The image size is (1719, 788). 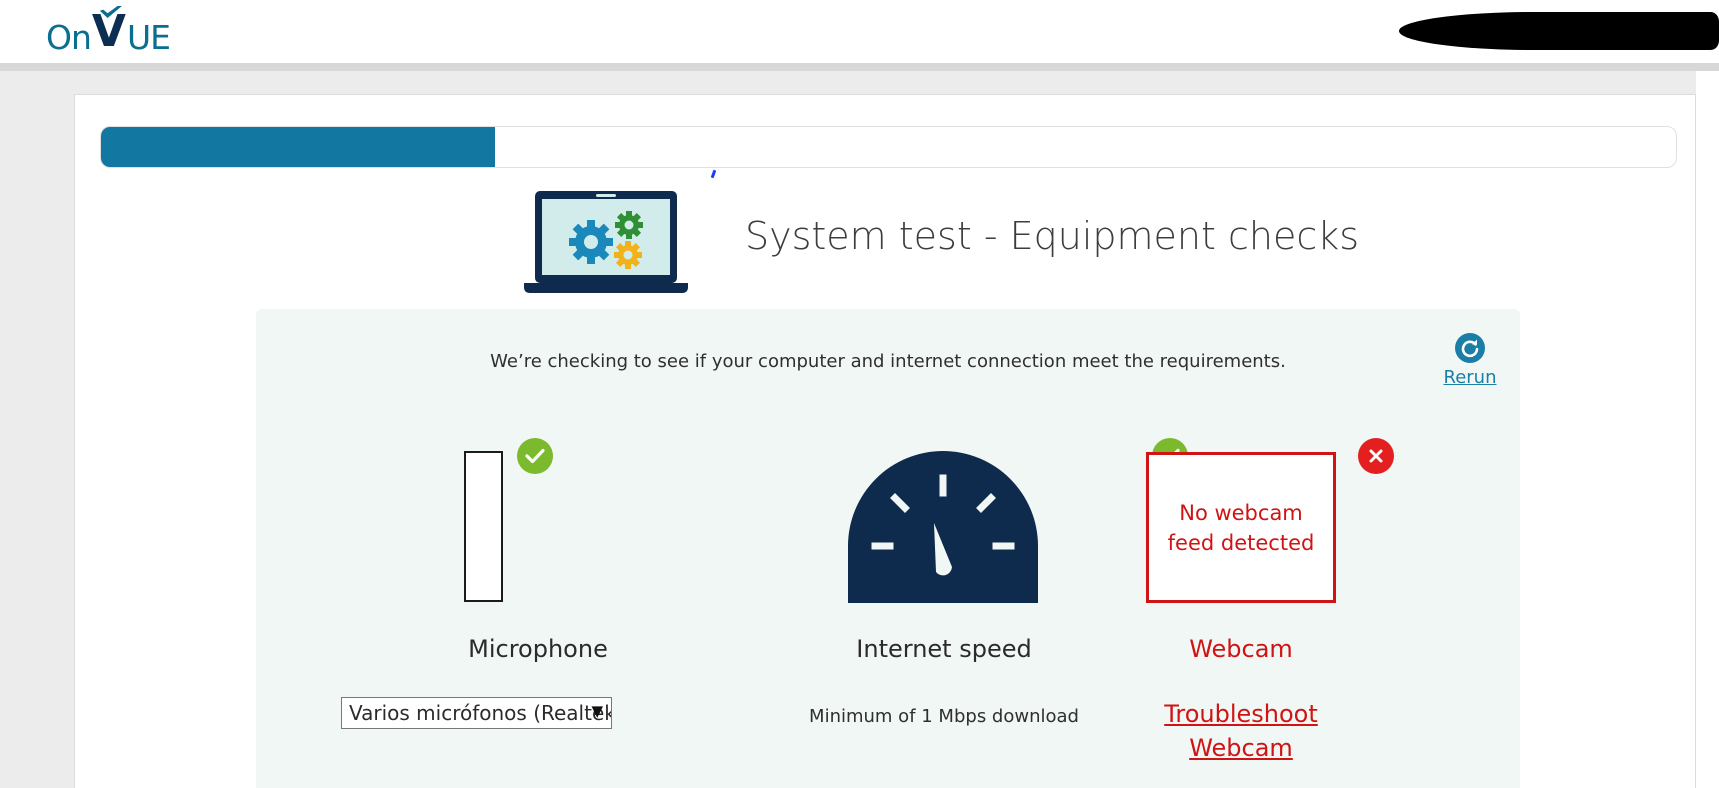 What do you see at coordinates (538, 649) in the screenshot?
I see `microphone-label: Microphone` at bounding box center [538, 649].